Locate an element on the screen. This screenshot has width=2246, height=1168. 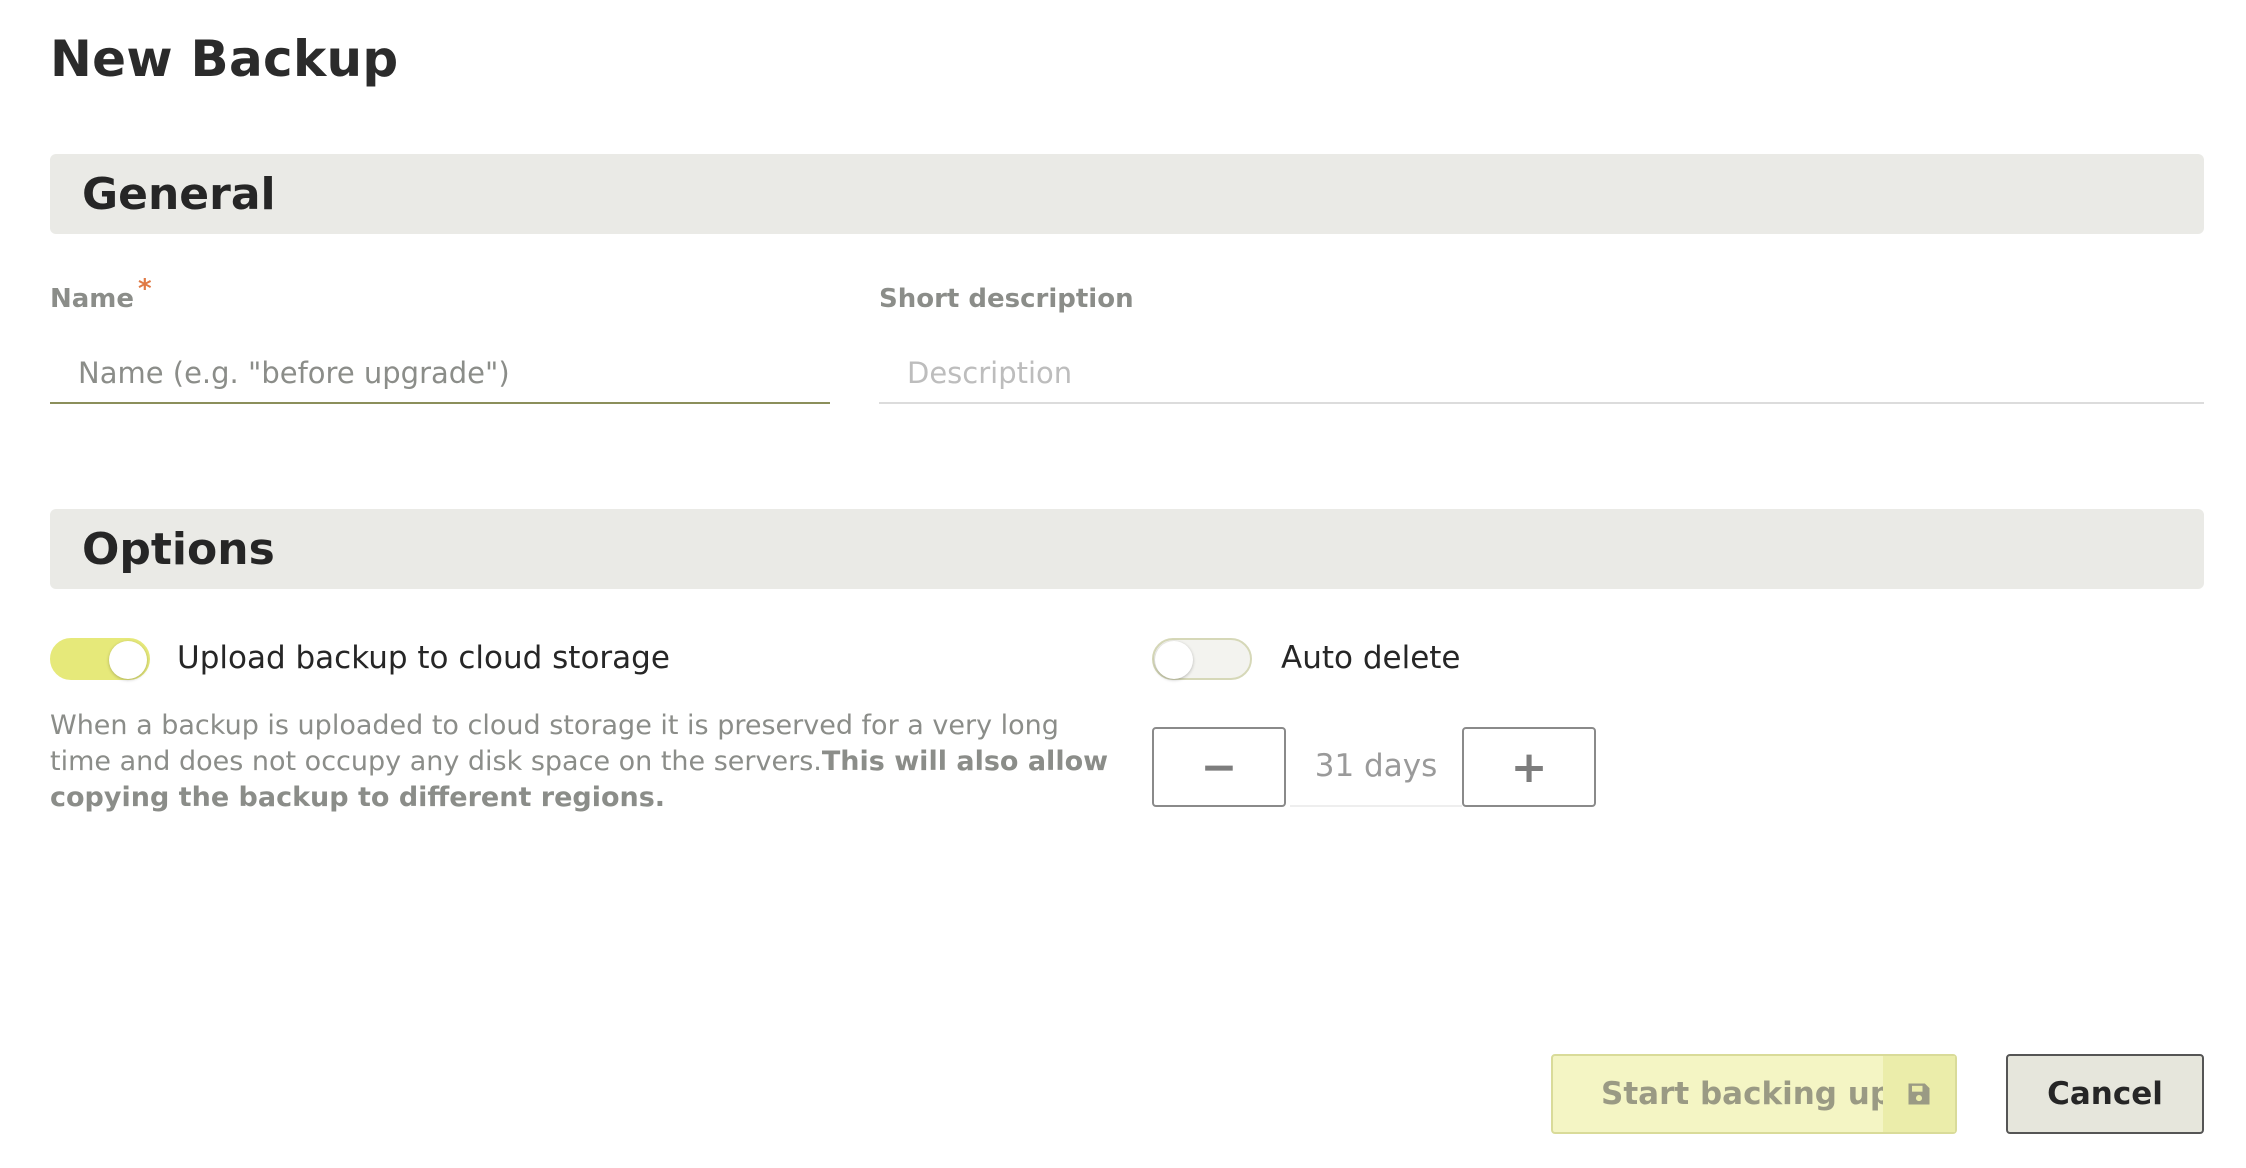
name-input is located at coordinates (440, 374).